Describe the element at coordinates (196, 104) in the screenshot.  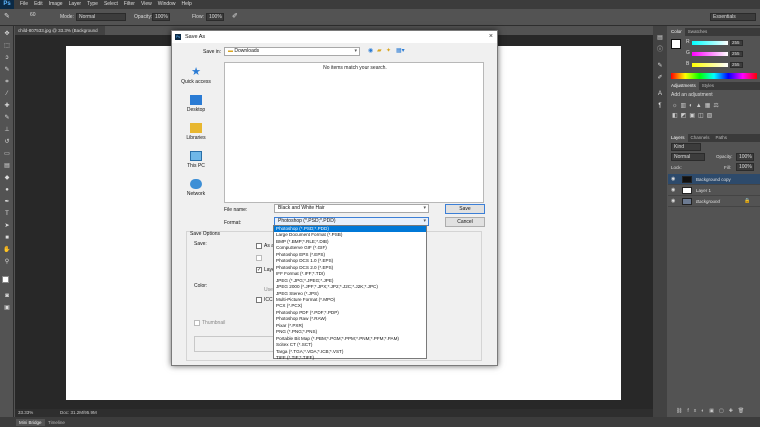
I see `place-desktop: Desktop` at that location.